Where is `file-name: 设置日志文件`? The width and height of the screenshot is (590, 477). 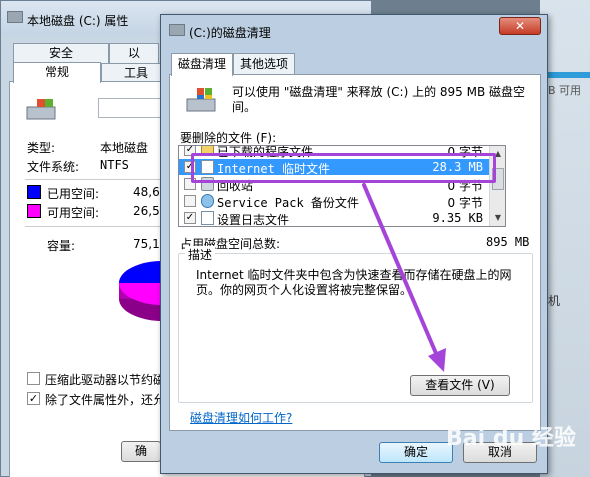 file-name: 设置日志文件 is located at coordinates (253, 220).